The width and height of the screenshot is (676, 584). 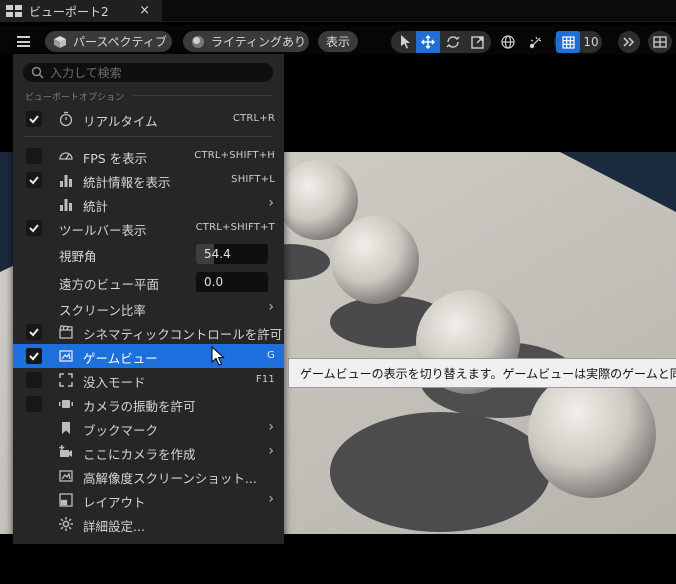 What do you see at coordinates (34, 380) in the screenshot?
I see `immersive-checkbox` at bounding box center [34, 380].